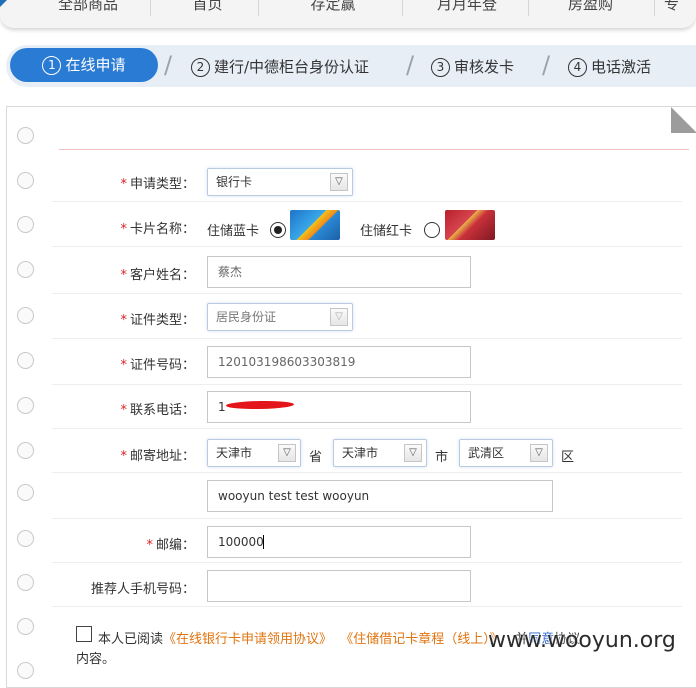  I want to click on referrer-label: 推荐人手机号码：, so click(127, 587).